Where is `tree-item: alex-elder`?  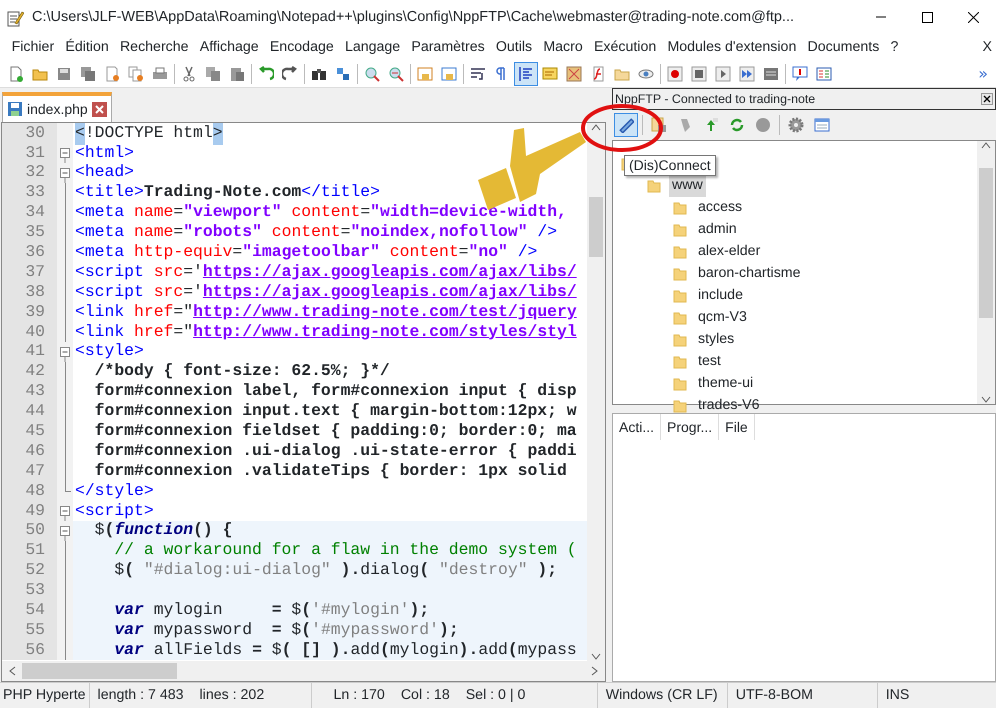
tree-item: alex-elder is located at coordinates (729, 252).